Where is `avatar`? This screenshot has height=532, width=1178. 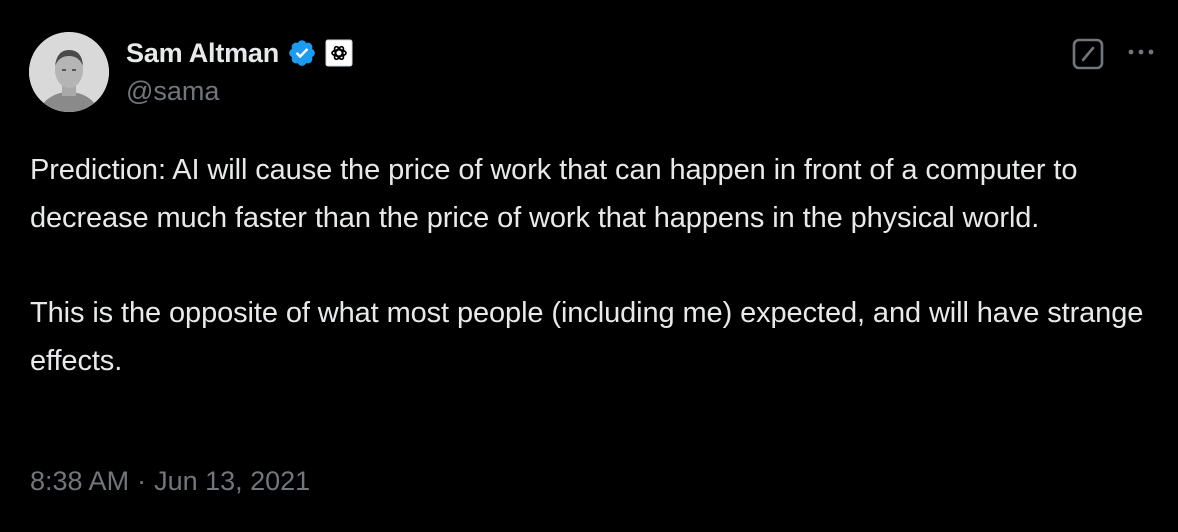 avatar is located at coordinates (69, 72).